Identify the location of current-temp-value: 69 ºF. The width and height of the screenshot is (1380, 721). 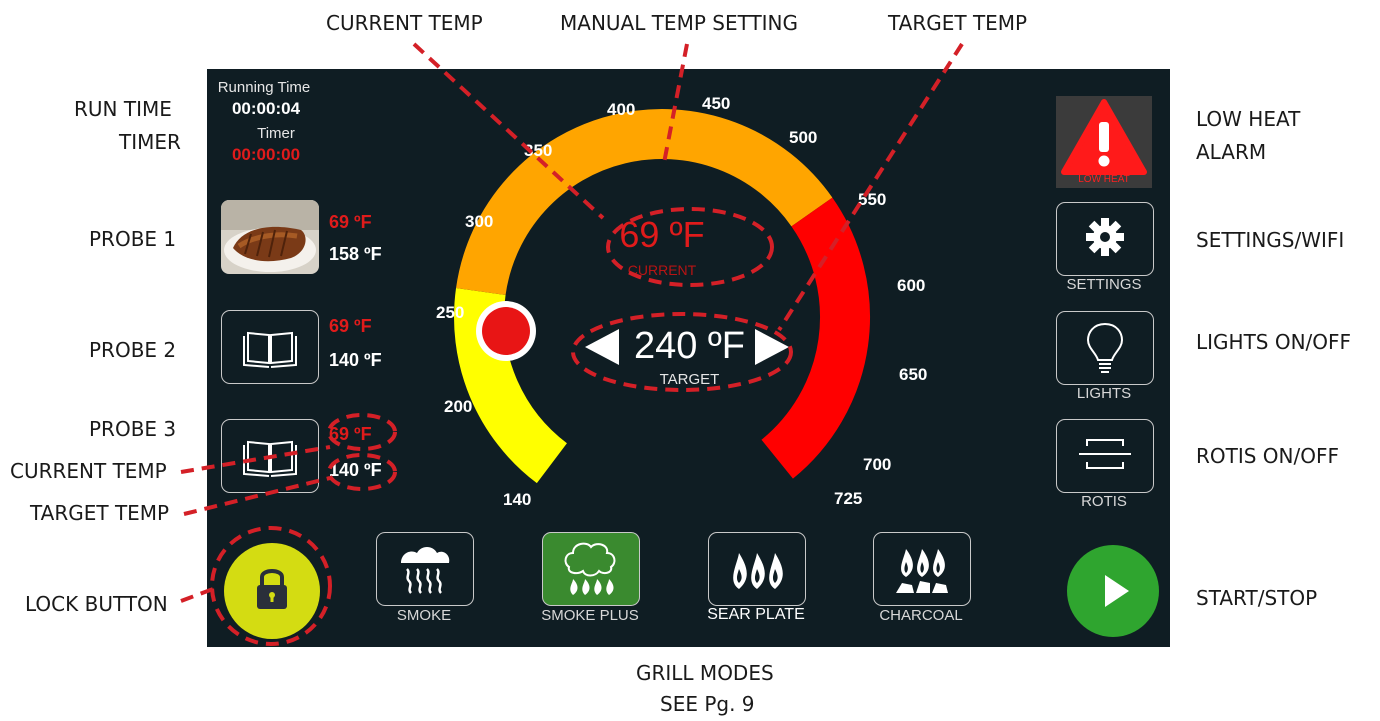
(662, 234).